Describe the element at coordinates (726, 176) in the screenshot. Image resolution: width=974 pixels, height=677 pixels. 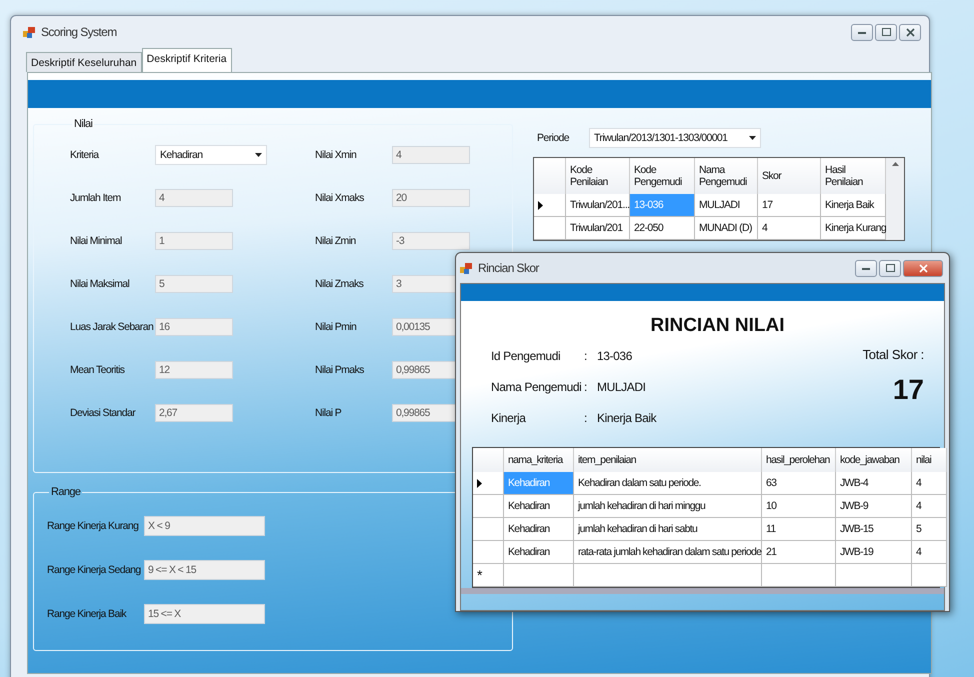
I see `column-header: Nama Pengemudi` at that location.